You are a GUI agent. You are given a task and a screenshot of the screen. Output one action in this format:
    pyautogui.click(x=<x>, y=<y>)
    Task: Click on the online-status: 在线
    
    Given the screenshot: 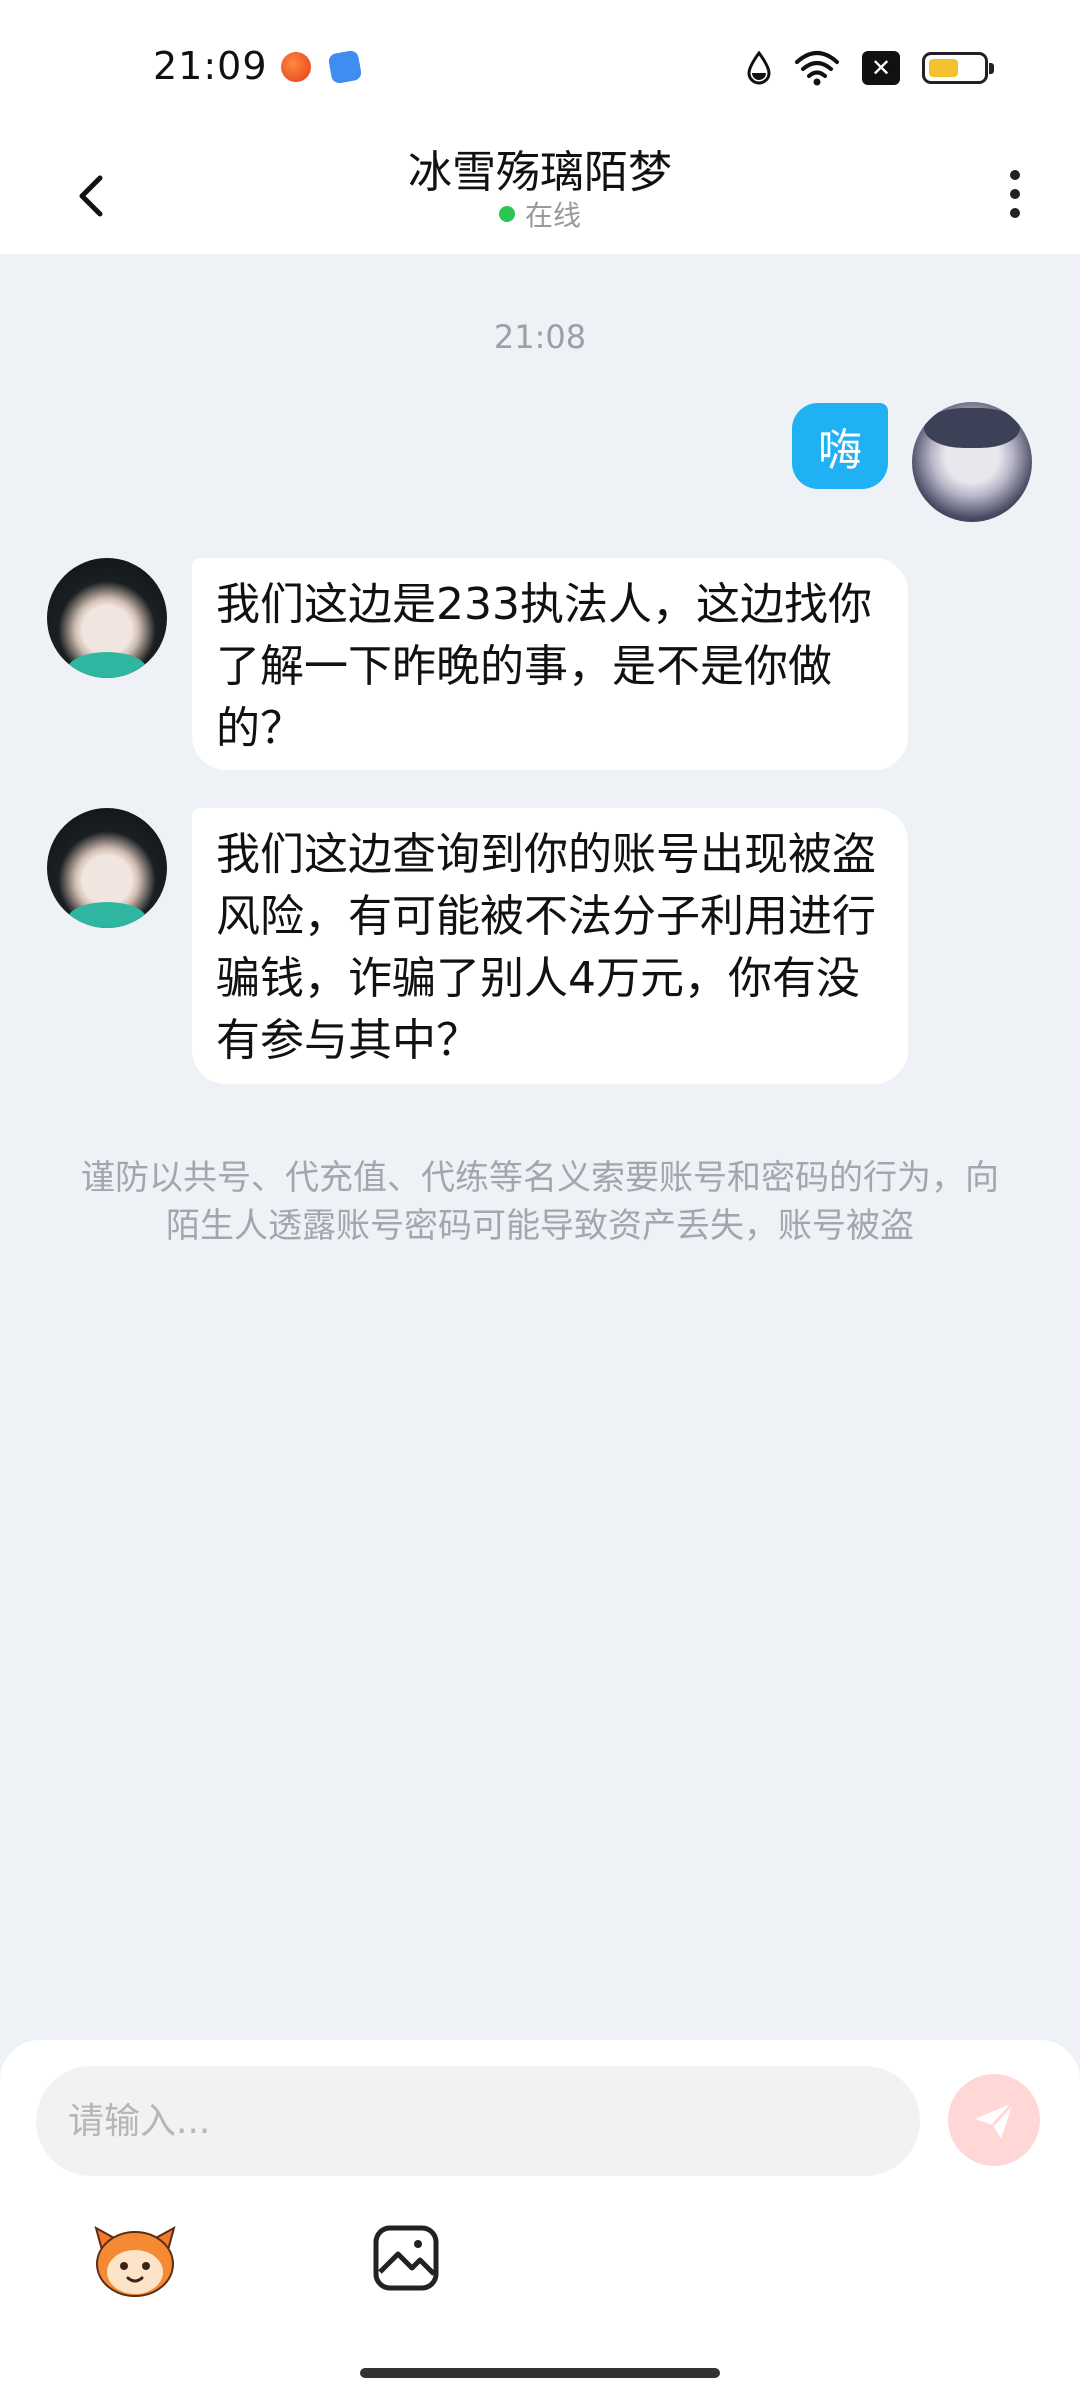 What is the action you would take?
    pyautogui.click(x=540, y=214)
    